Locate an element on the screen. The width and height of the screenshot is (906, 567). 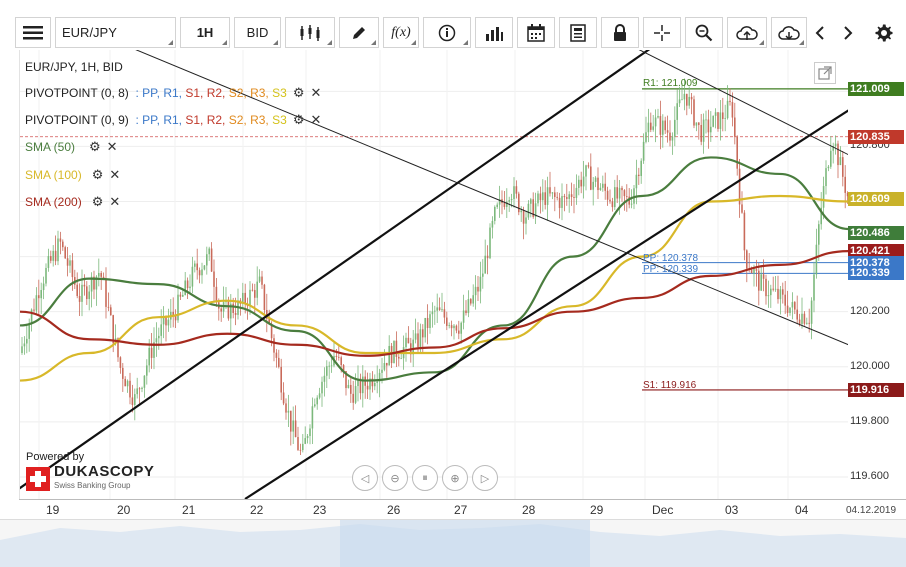
pencil-icon is located at coordinates (359, 32).